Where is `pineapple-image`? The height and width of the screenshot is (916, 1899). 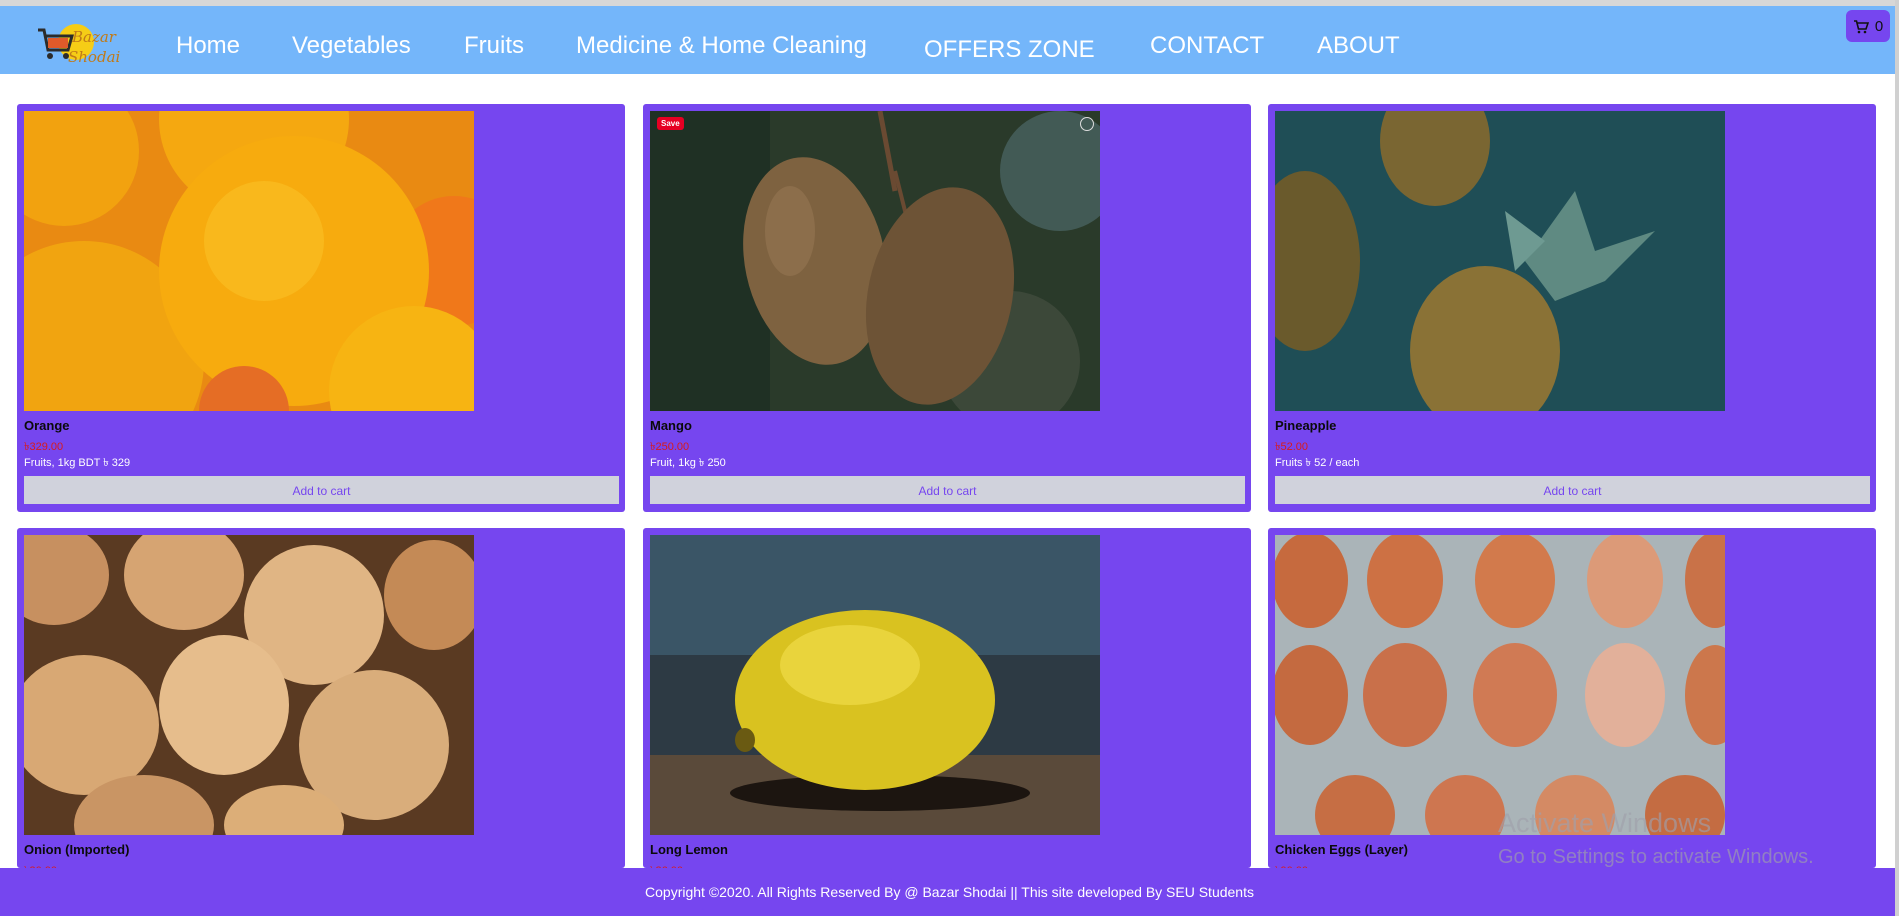 pineapple-image is located at coordinates (1500, 261).